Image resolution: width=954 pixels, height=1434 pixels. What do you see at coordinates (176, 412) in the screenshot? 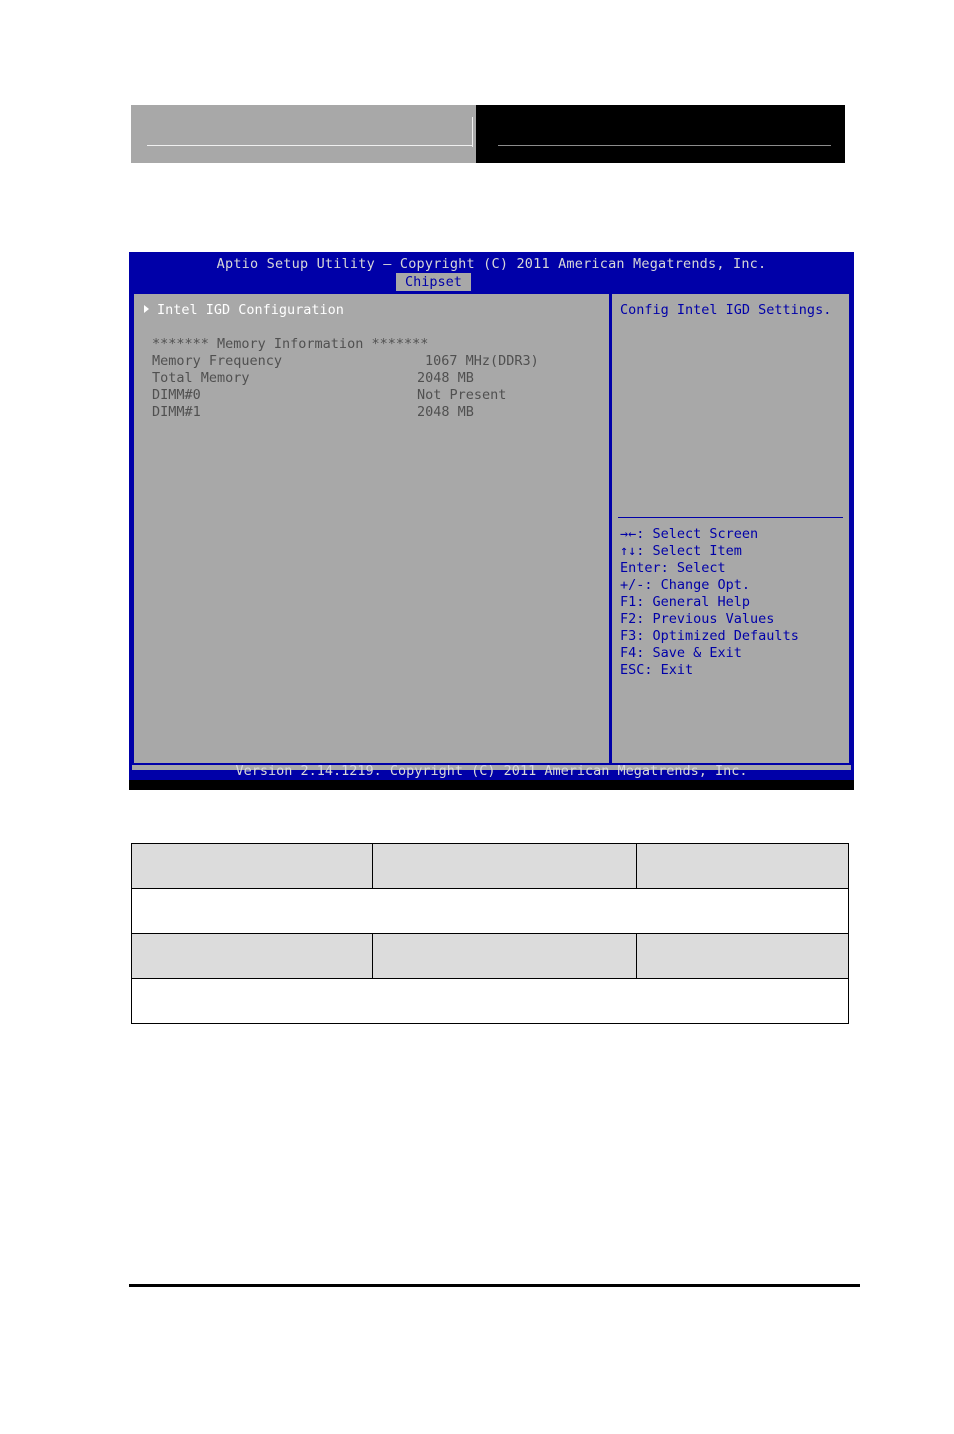
I see `dimm1-label: DIMM#1` at bounding box center [176, 412].